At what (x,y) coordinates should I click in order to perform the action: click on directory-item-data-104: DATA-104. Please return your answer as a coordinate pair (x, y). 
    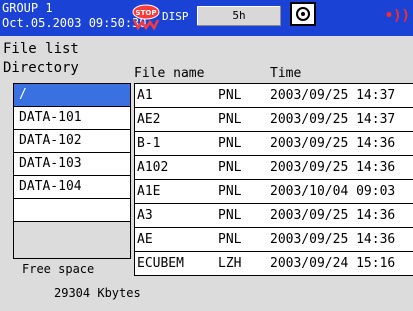
    Looking at the image, I should click on (72, 187).